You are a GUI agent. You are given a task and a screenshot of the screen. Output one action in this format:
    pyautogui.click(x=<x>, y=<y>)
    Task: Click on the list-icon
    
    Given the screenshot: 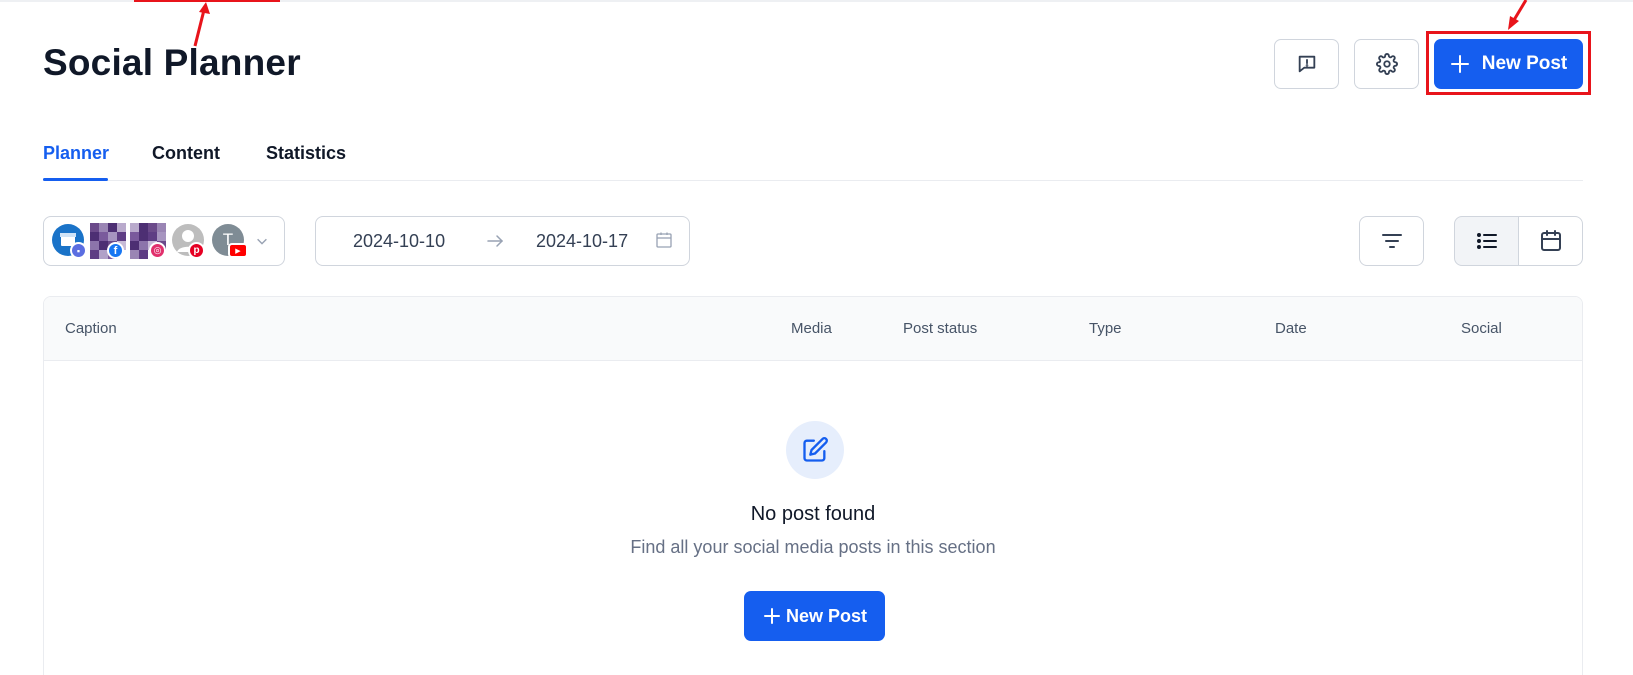 What is the action you would take?
    pyautogui.click(x=1486, y=241)
    